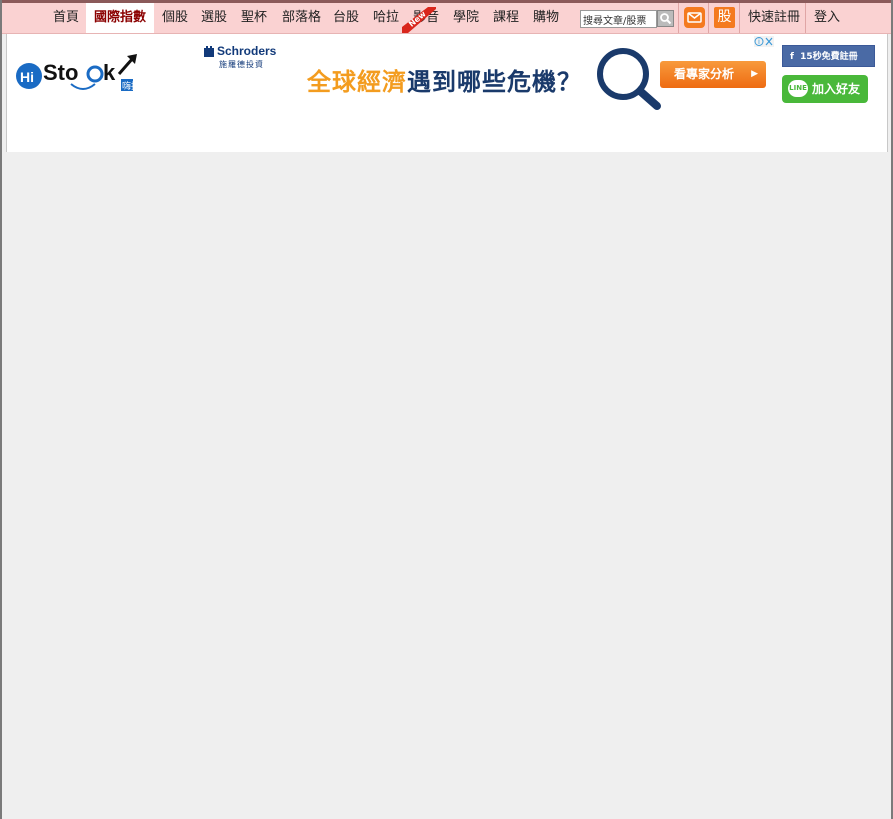 The image size is (893, 819). I want to click on mail-icon, so click(694, 17).